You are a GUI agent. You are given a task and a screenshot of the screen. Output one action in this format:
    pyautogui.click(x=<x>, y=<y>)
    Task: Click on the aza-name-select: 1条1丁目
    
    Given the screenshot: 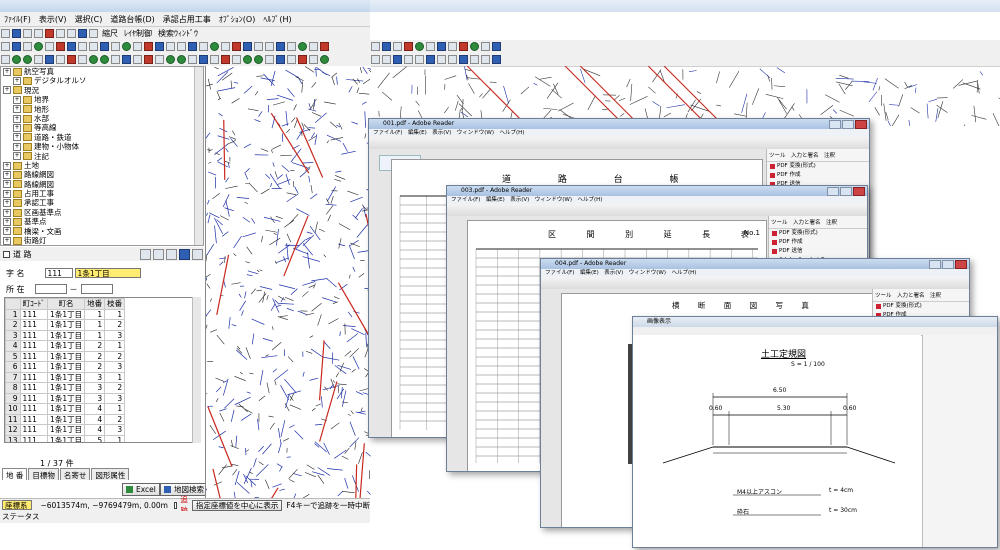 What is the action you would take?
    pyautogui.click(x=107, y=273)
    